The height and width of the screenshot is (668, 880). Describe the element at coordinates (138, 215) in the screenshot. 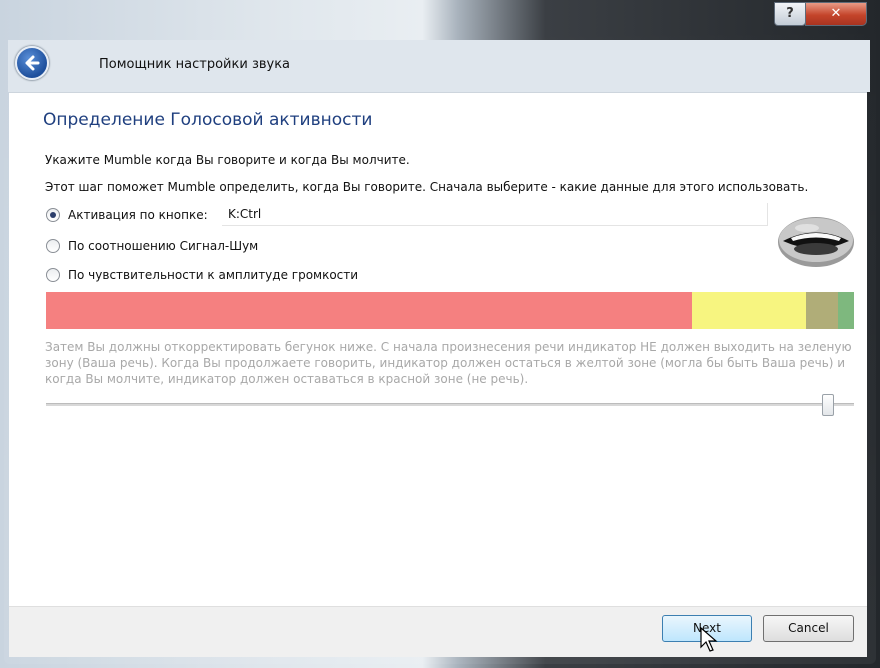

I see `radio-push-to-talk-label: Активация по кнопке:` at that location.